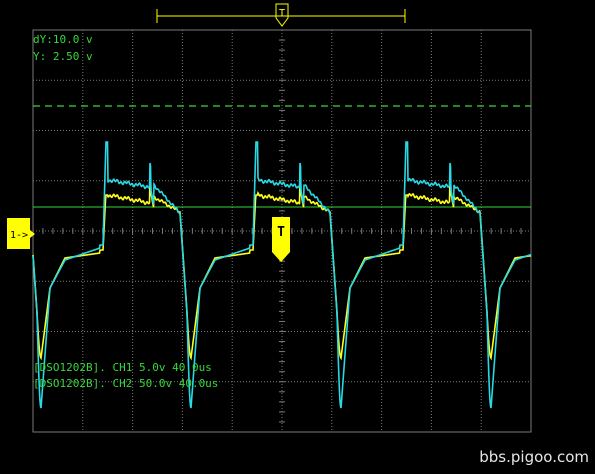  I want to click on ch1-info: [DSO1202B]. CH1 5.0v 40.0us, so click(122, 367).